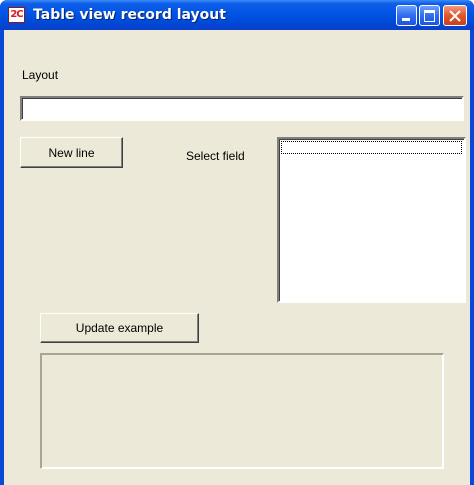  Describe the element at coordinates (237, 15) in the screenshot. I see `title-bar: 2C Table view record layout` at that location.